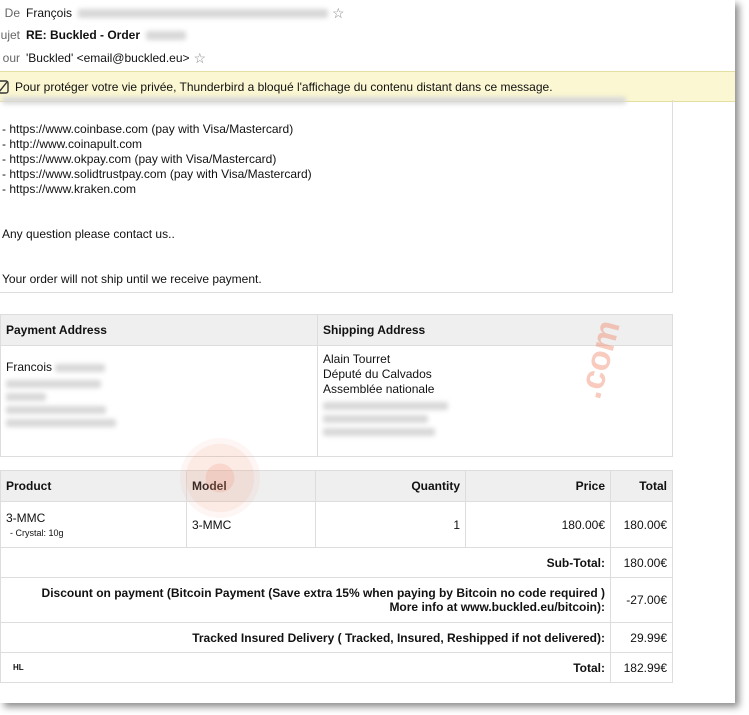 This screenshot has width=749, height=715. What do you see at coordinates (495, 330) in the screenshot?
I see `shipping-address-header: Shipping Address` at bounding box center [495, 330].